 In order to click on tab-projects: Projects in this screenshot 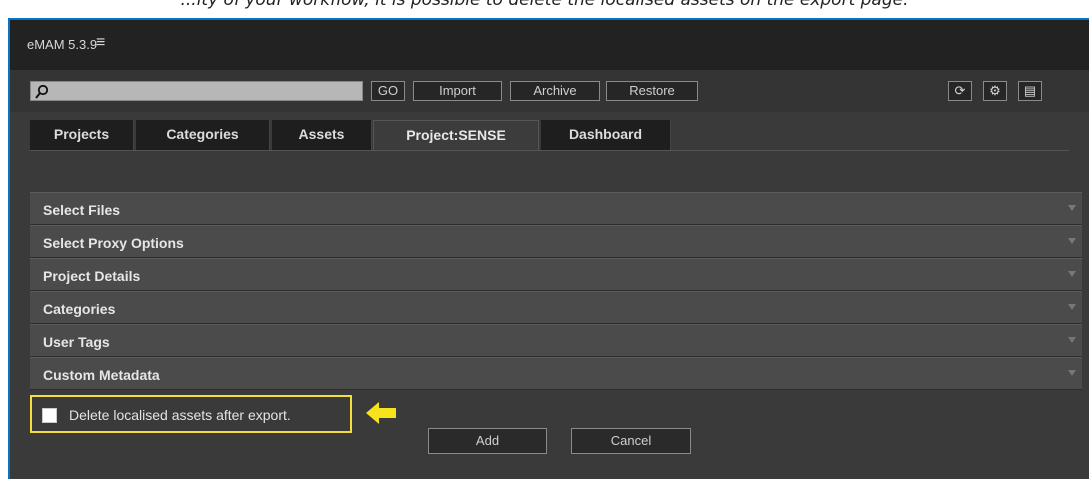, I will do `click(82, 135)`.